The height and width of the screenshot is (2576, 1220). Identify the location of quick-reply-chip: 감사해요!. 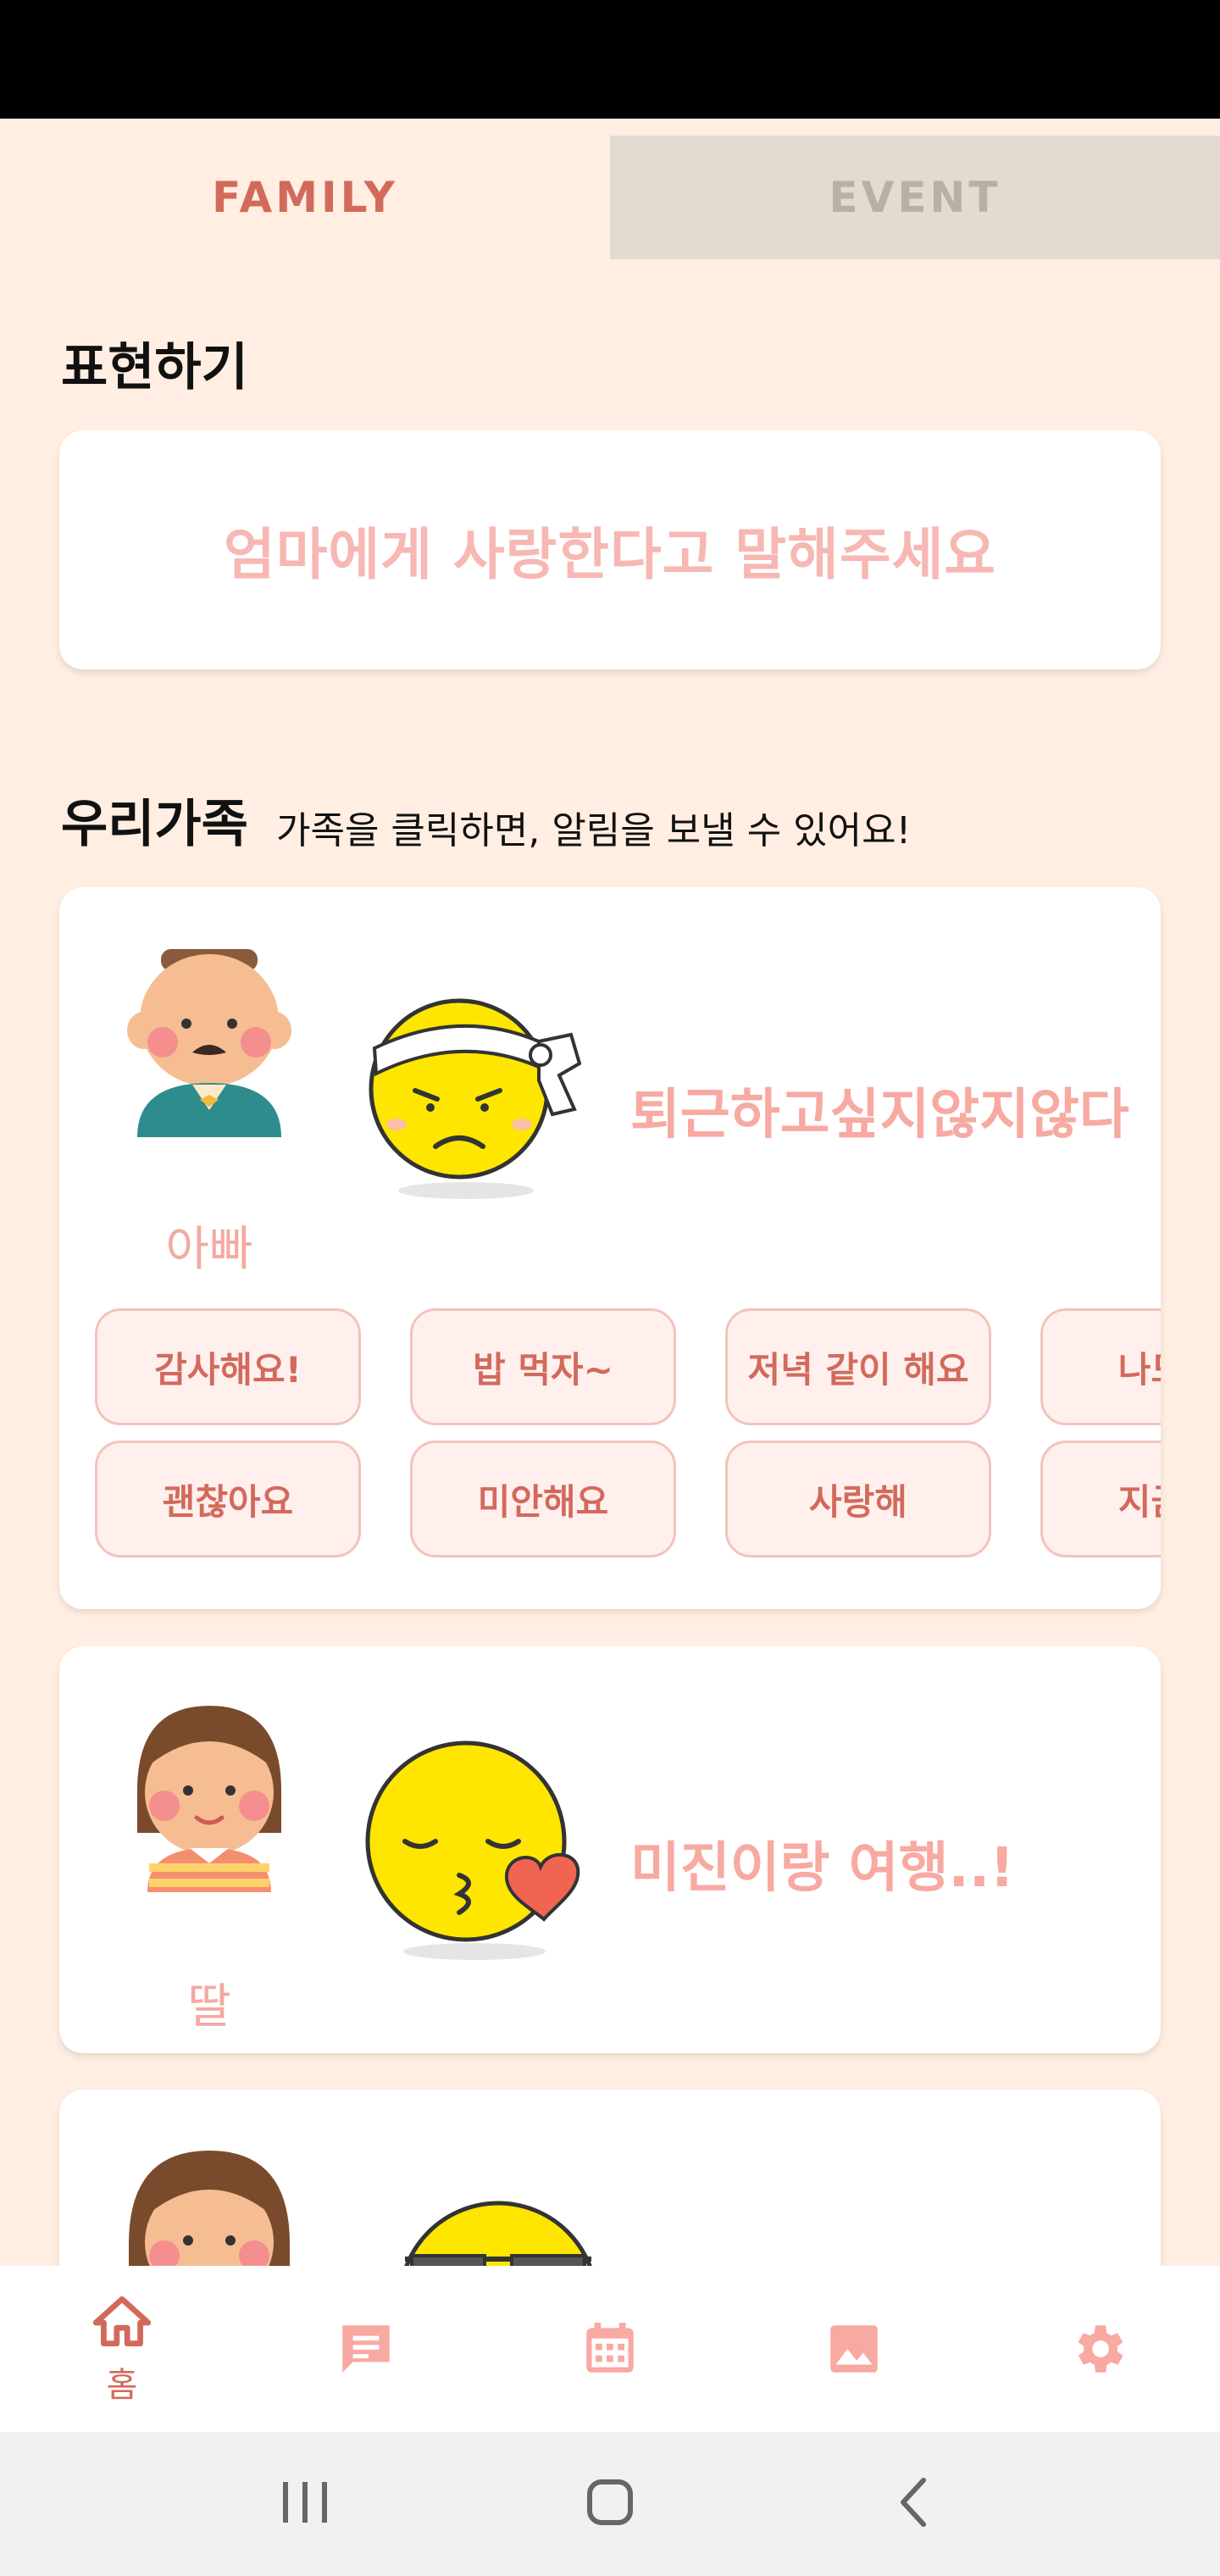
(228, 1366).